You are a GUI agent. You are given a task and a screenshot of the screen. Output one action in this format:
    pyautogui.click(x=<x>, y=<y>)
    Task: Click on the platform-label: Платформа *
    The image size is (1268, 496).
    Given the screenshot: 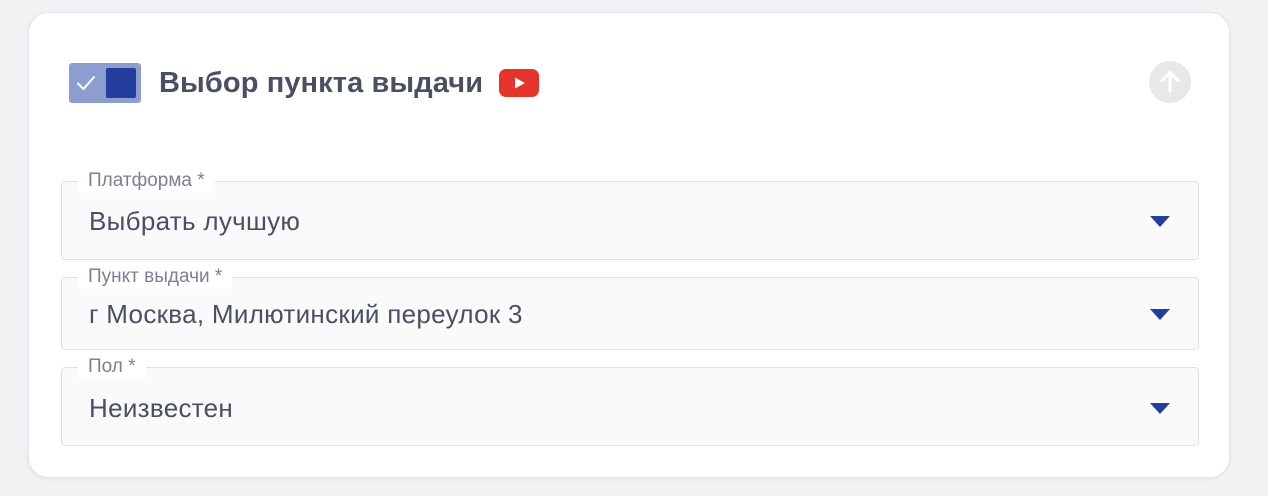 What is the action you would take?
    pyautogui.click(x=146, y=181)
    